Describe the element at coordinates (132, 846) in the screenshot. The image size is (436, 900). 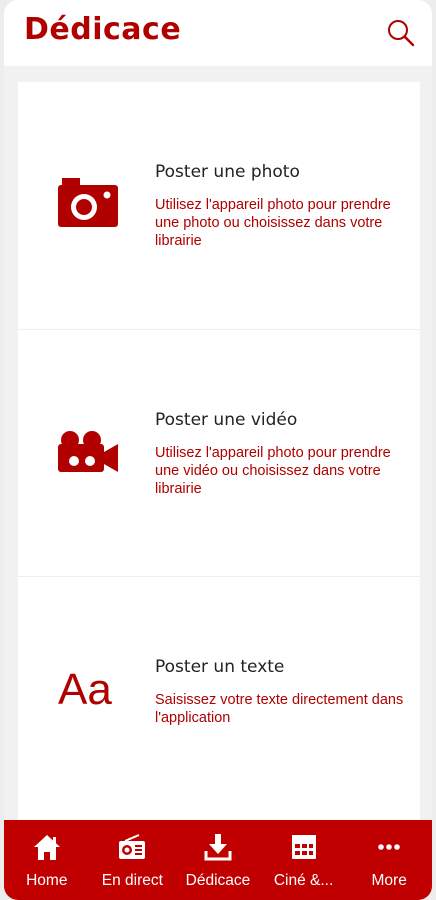
I see `radio-icon` at that location.